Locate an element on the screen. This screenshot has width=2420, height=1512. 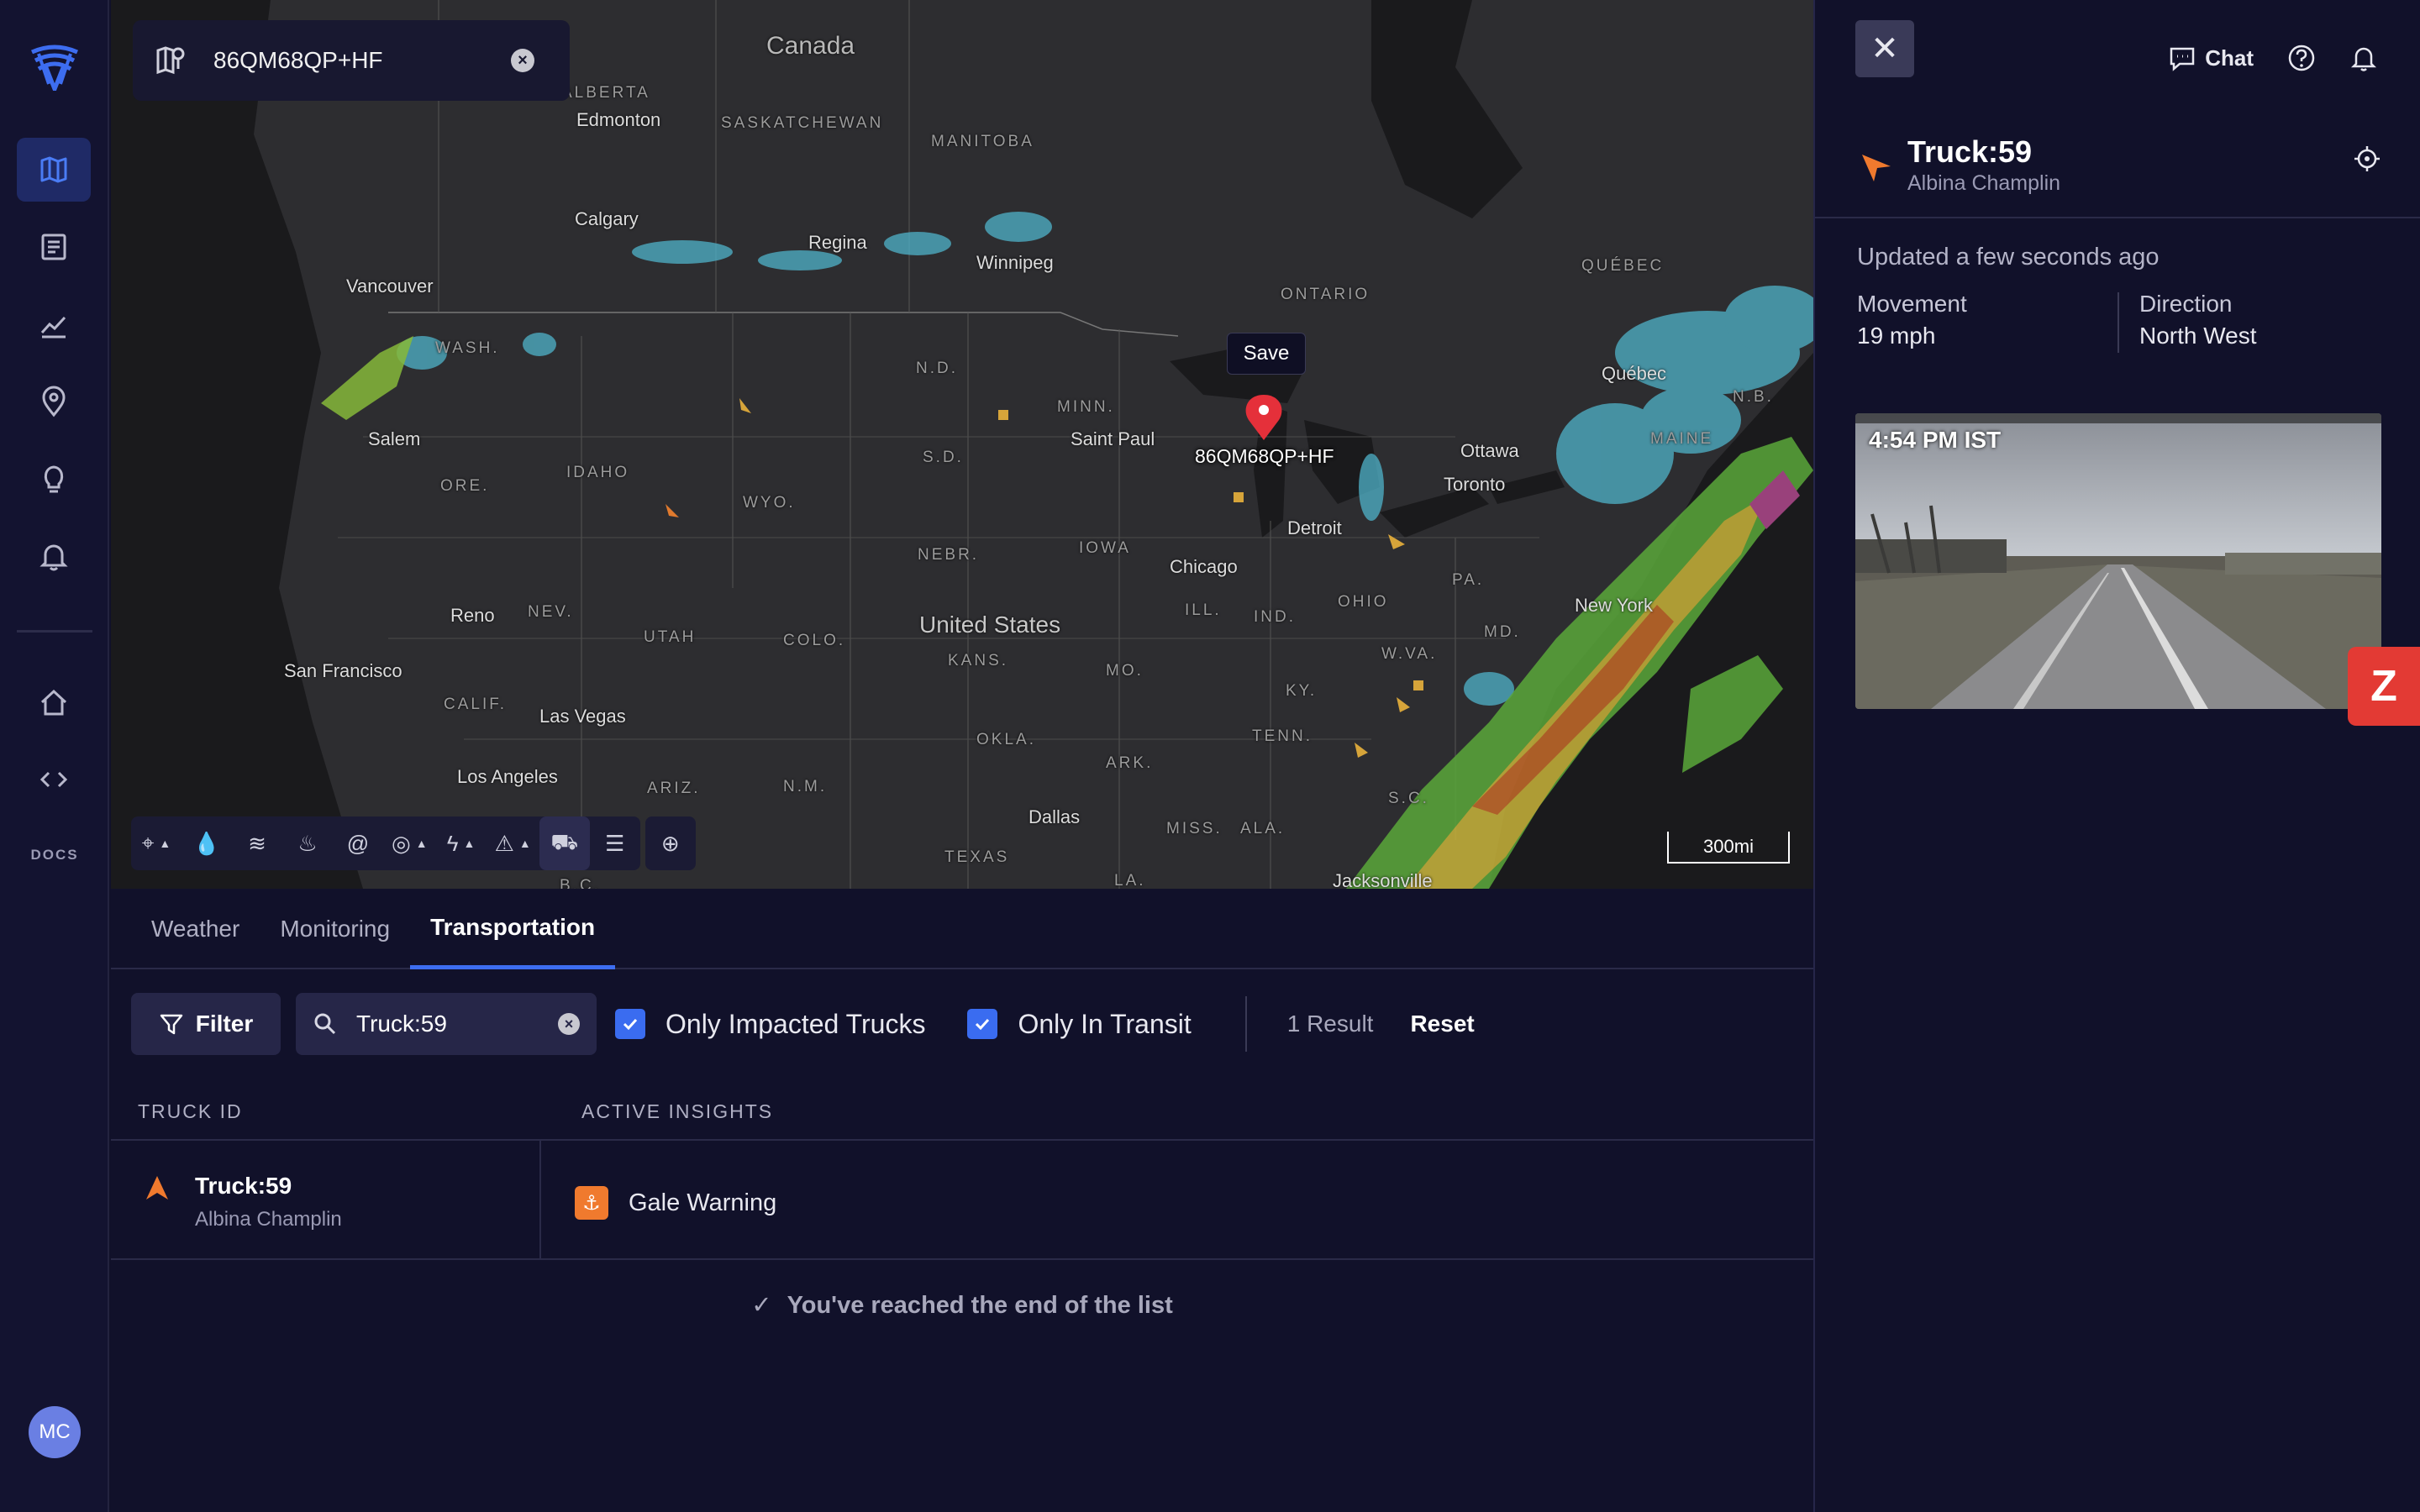
tab-monitoring: Monitoring is located at coordinates (335, 929).